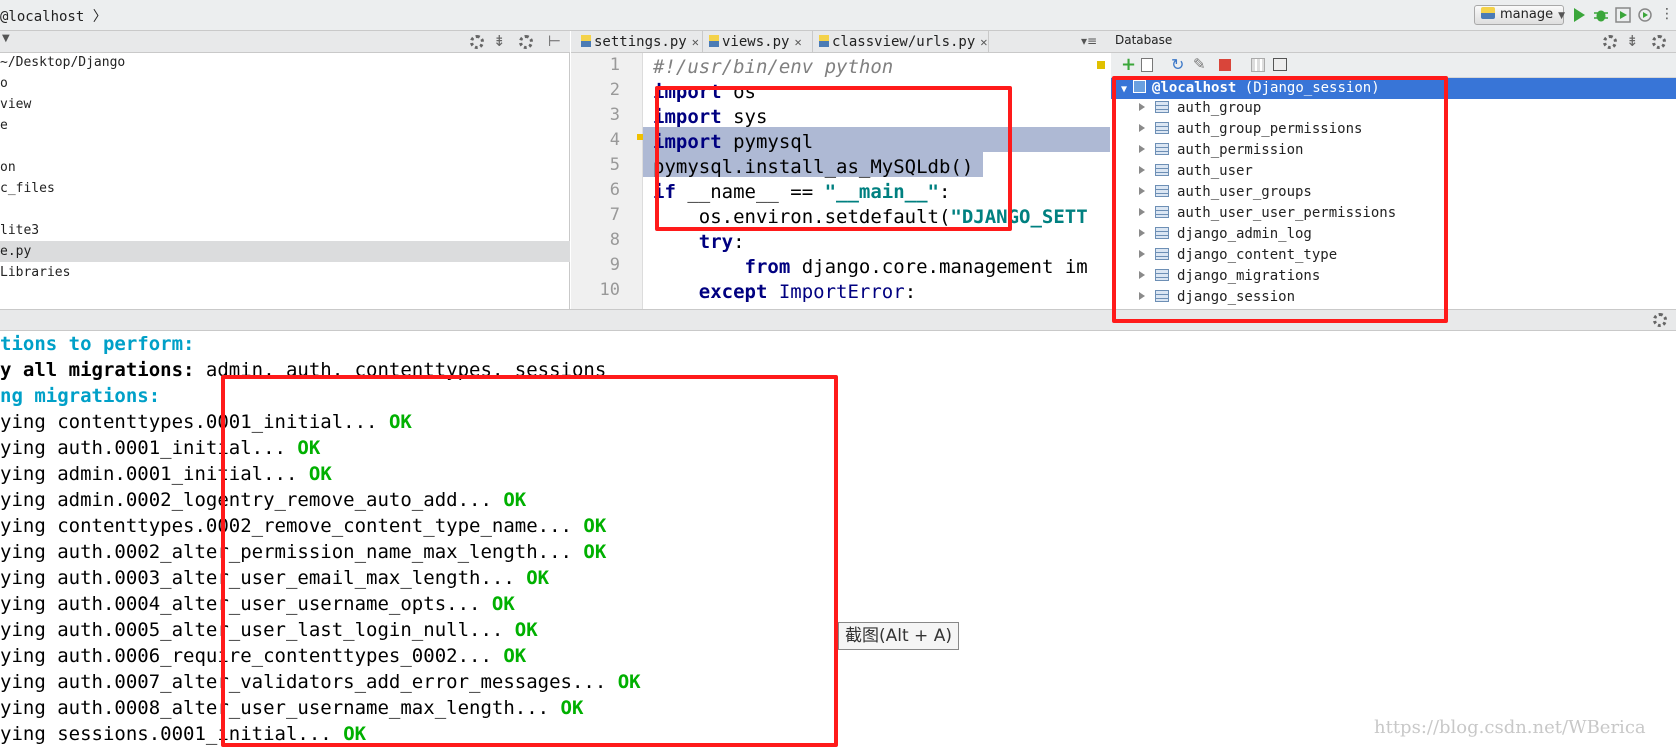  Describe the element at coordinates (901, 42) in the screenshot. I see `tab-classview-urls-py: classview/urls.py ✕` at that location.